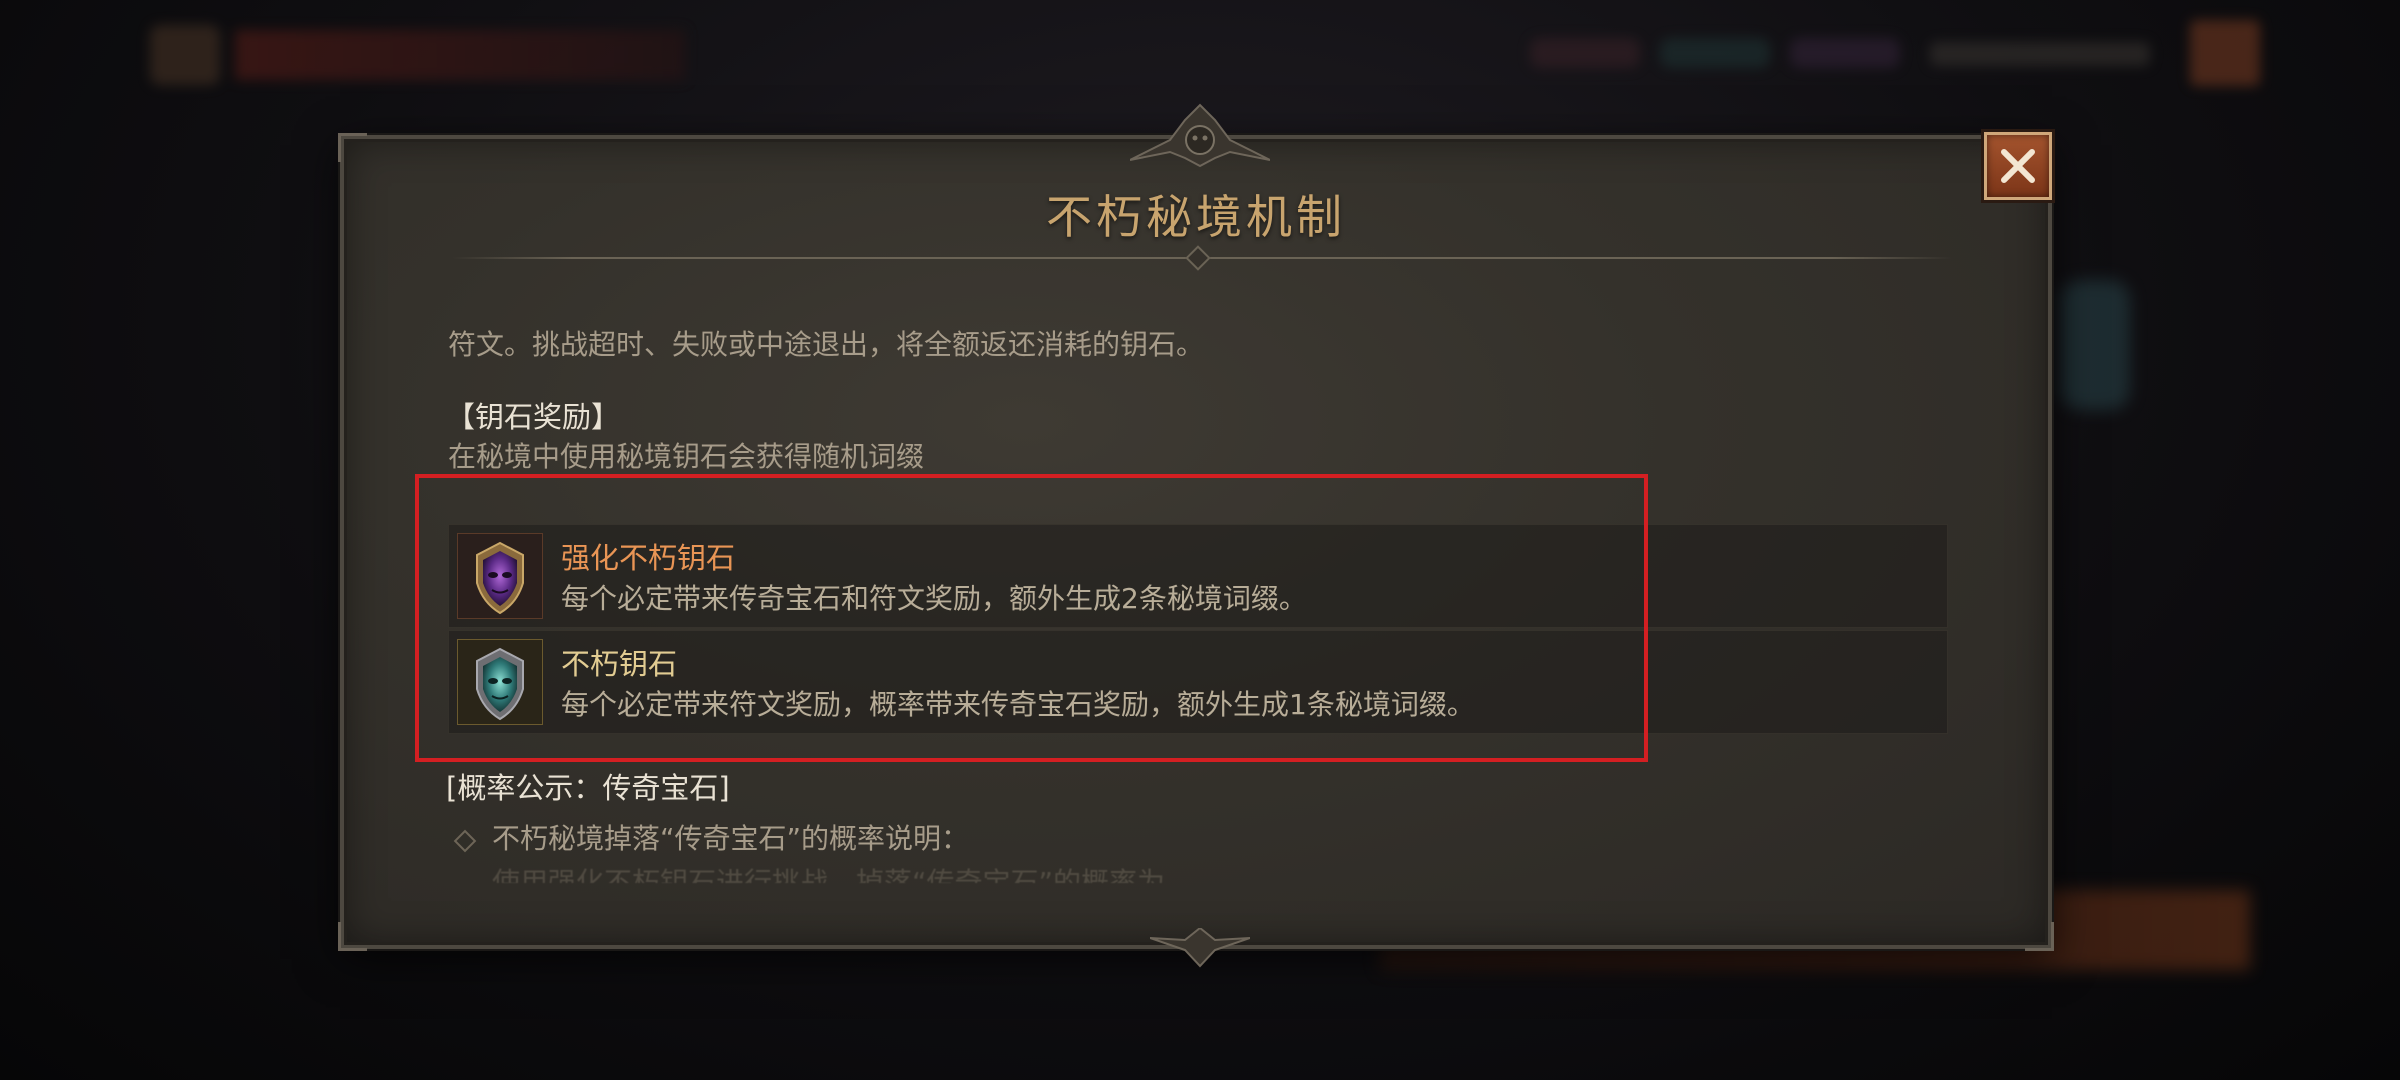  Describe the element at coordinates (1196, 217) in the screenshot. I see `dialog-title: 不朽秘境机制` at that location.